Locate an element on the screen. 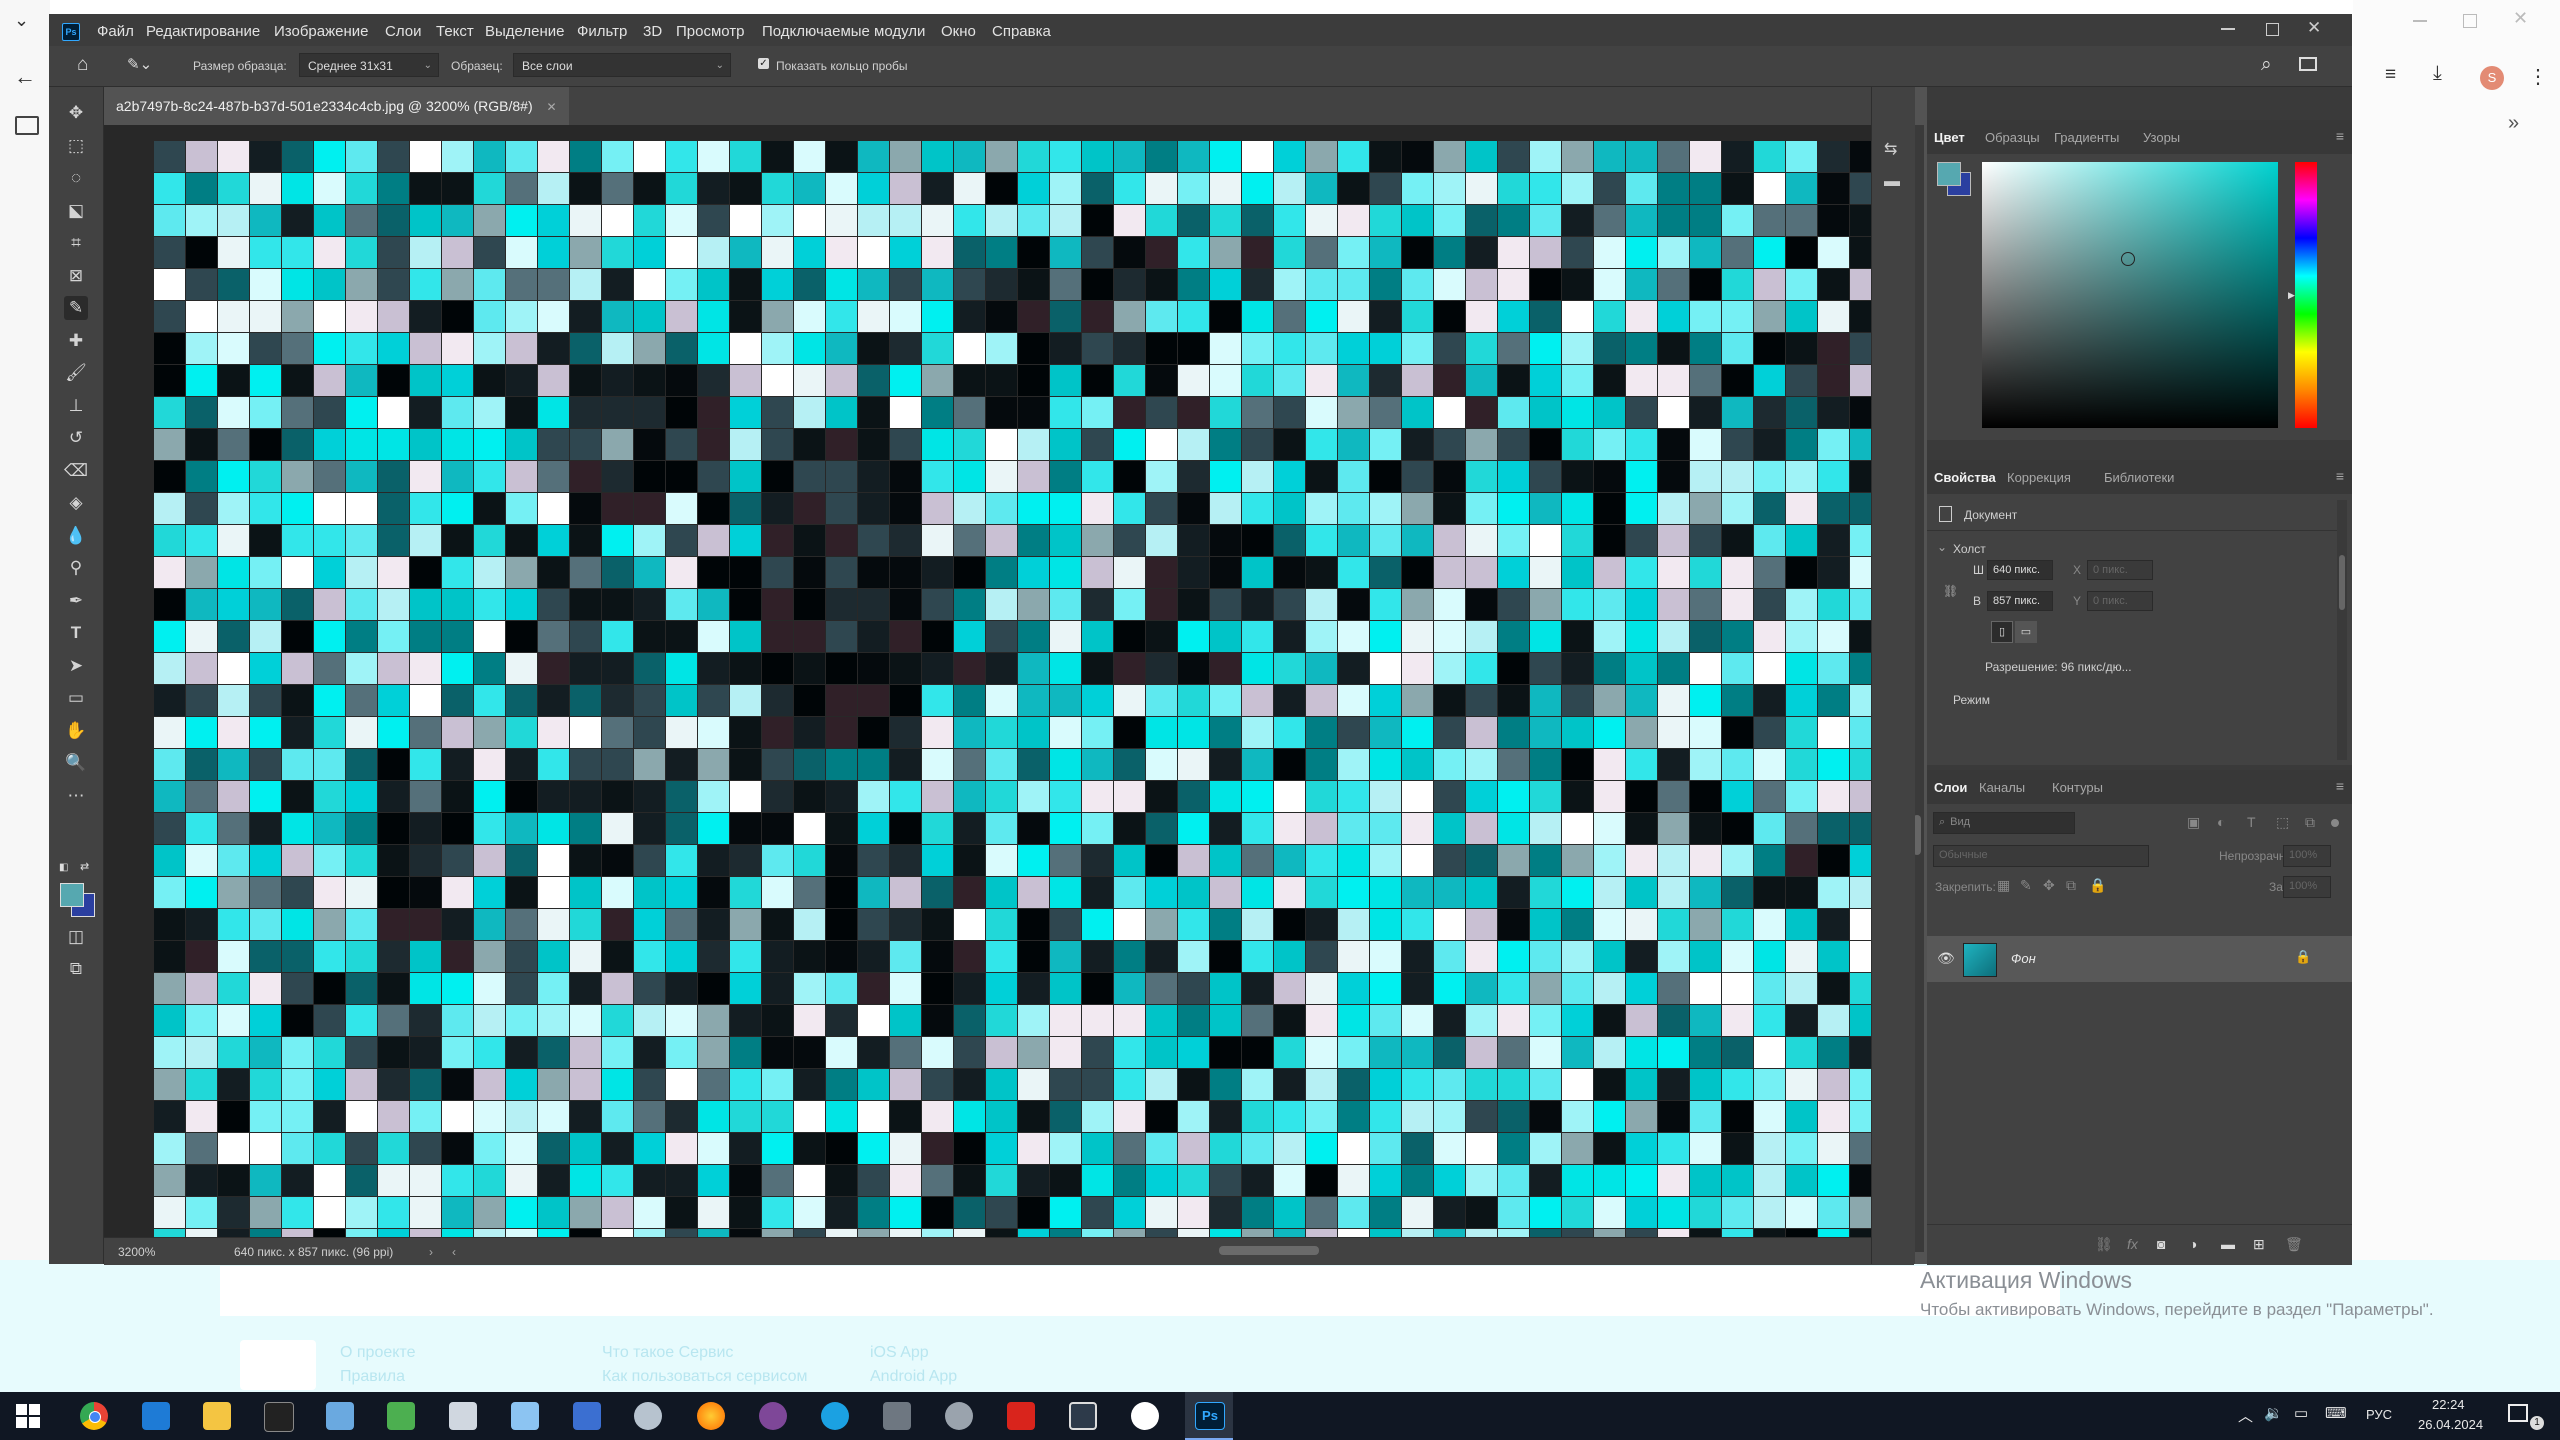  lasso-tool-icon: ◌ is located at coordinates (76, 178).